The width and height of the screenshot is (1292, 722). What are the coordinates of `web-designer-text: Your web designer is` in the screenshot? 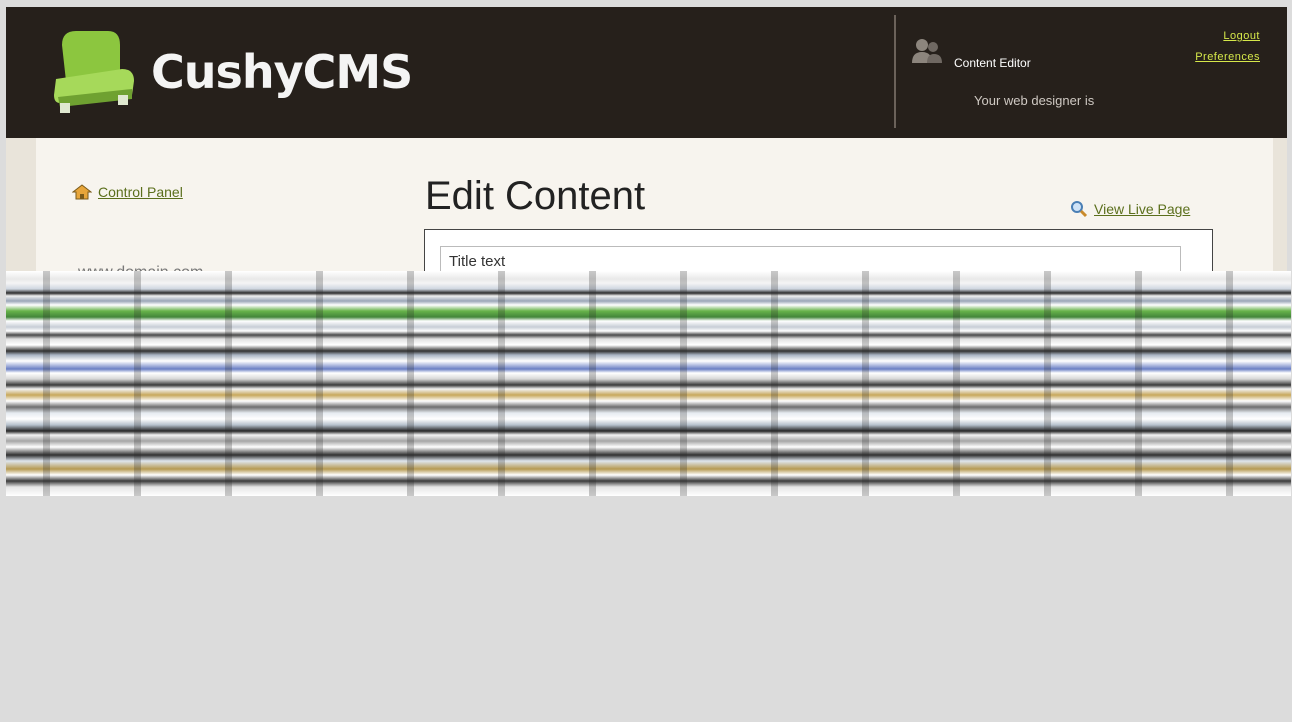 It's located at (1034, 100).